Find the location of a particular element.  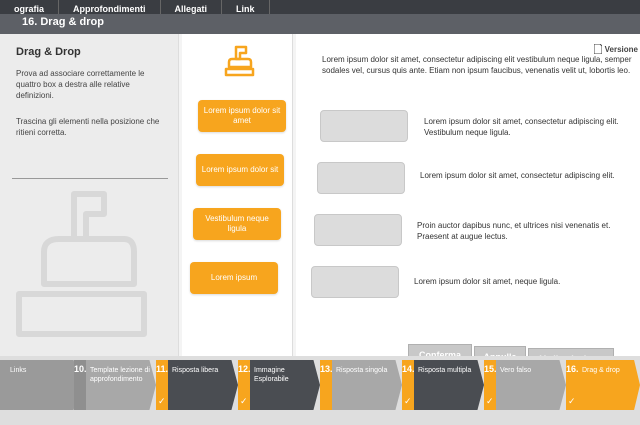

instructions-title: Drag & Drop is located at coordinates (48, 52).